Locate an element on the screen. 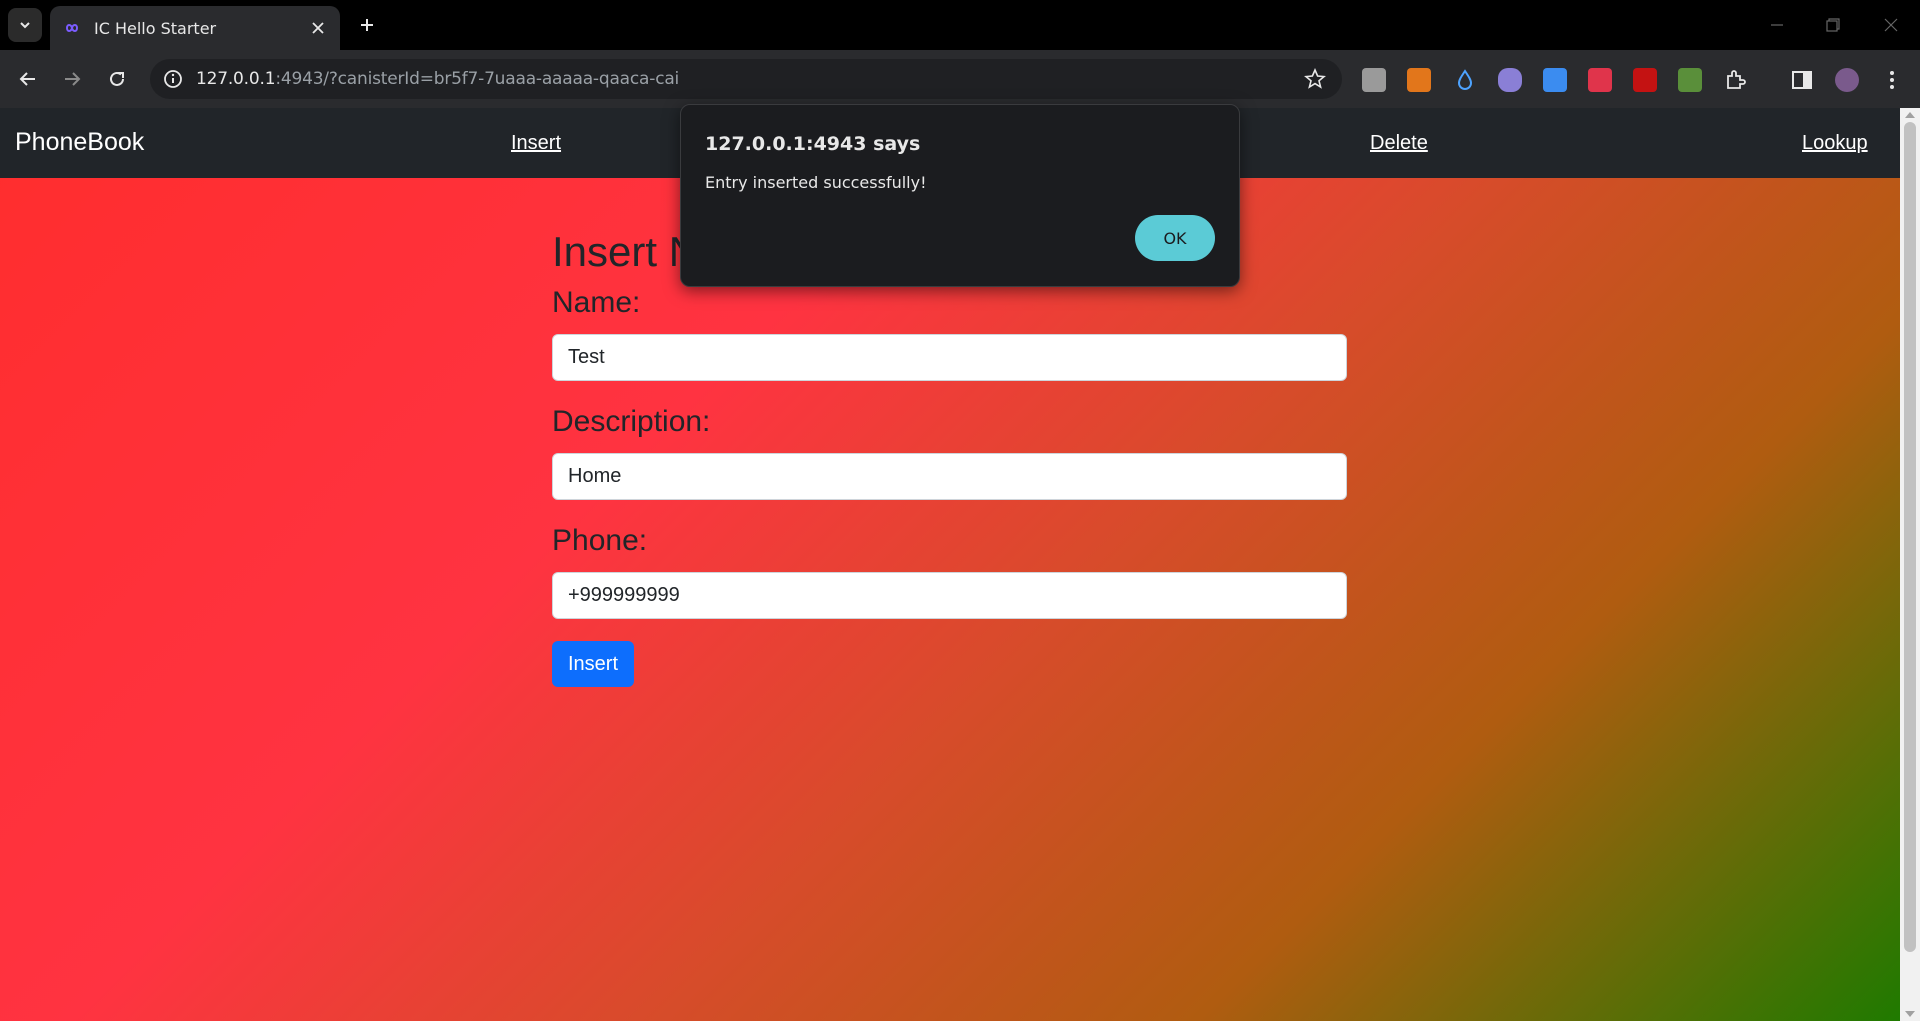 Image resolution: width=1920 pixels, height=1021 pixels. shield-extension-icon is located at coordinates (1690, 80).